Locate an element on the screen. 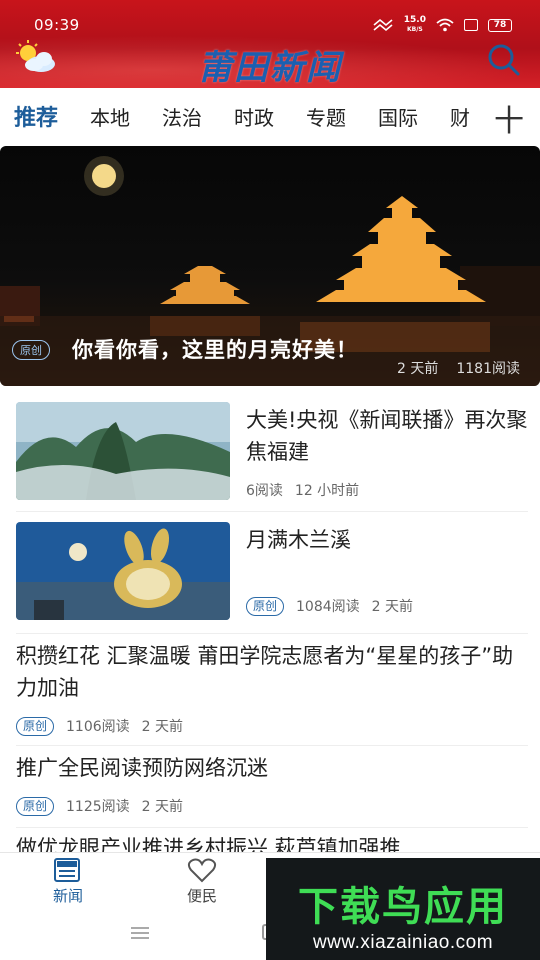  list-item-partial: 做优龙眼产业推进乡村振兴 萩芦镇加强推 is located at coordinates (276, 843).